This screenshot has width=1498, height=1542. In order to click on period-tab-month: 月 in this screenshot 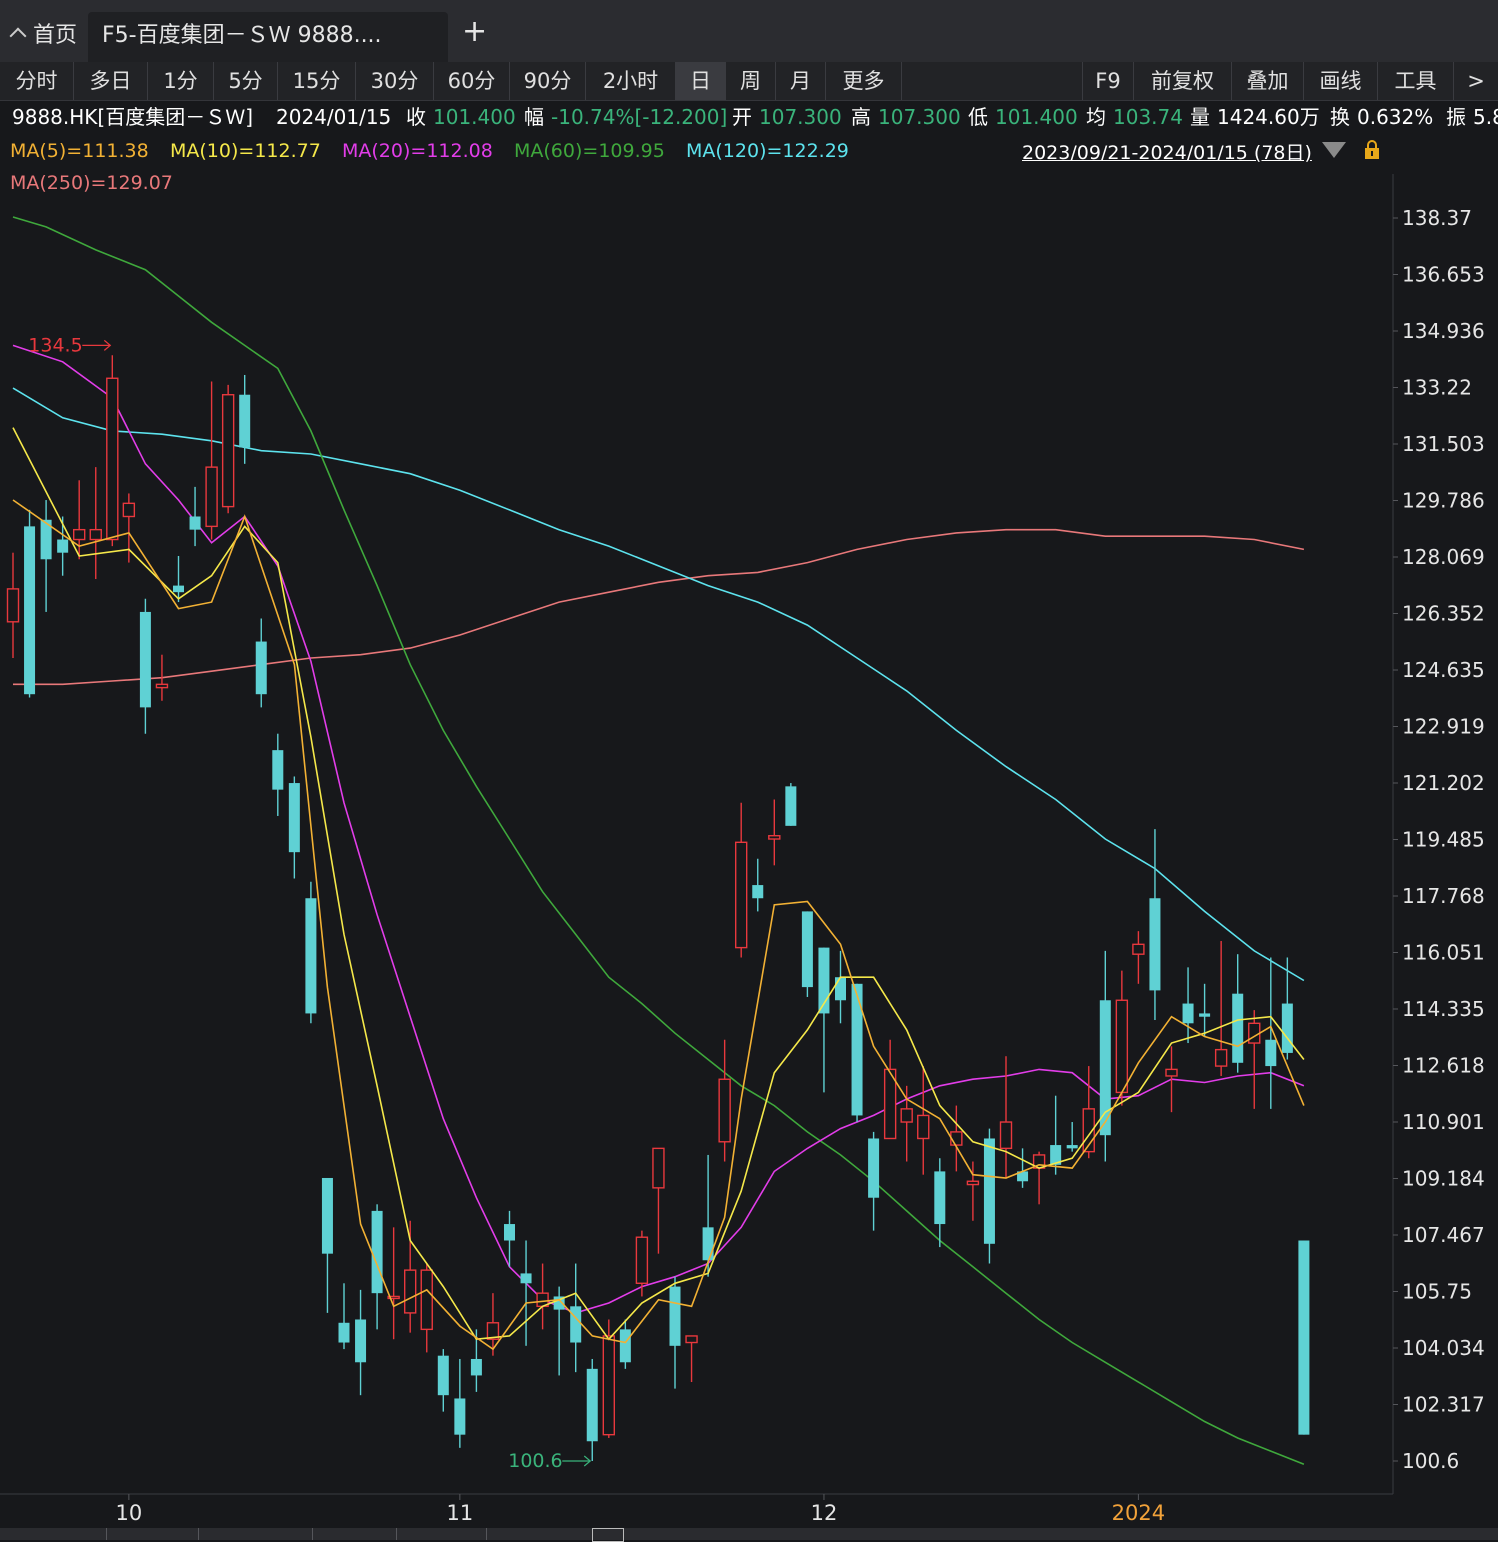, I will do `click(801, 81)`.